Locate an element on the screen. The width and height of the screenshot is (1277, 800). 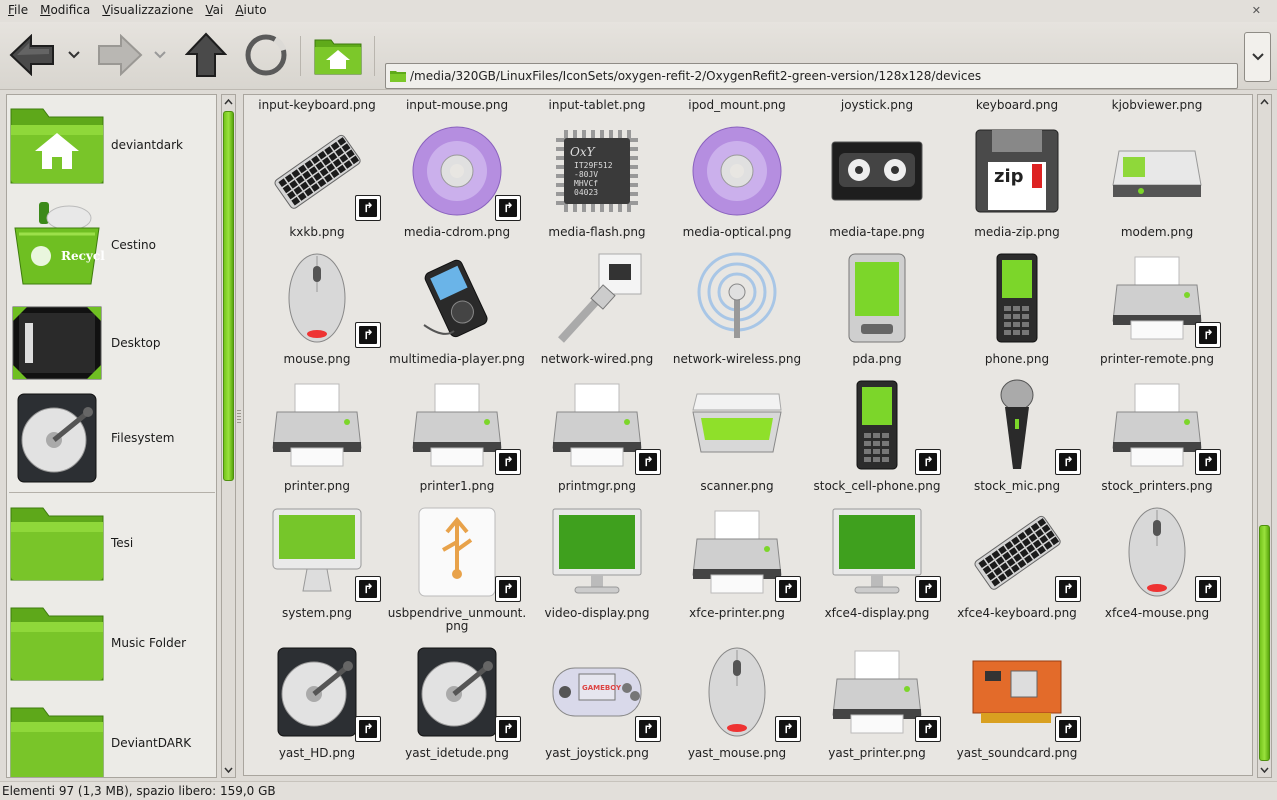
file-label-partial: ipod_mount.png is located at coordinates (737, 105).